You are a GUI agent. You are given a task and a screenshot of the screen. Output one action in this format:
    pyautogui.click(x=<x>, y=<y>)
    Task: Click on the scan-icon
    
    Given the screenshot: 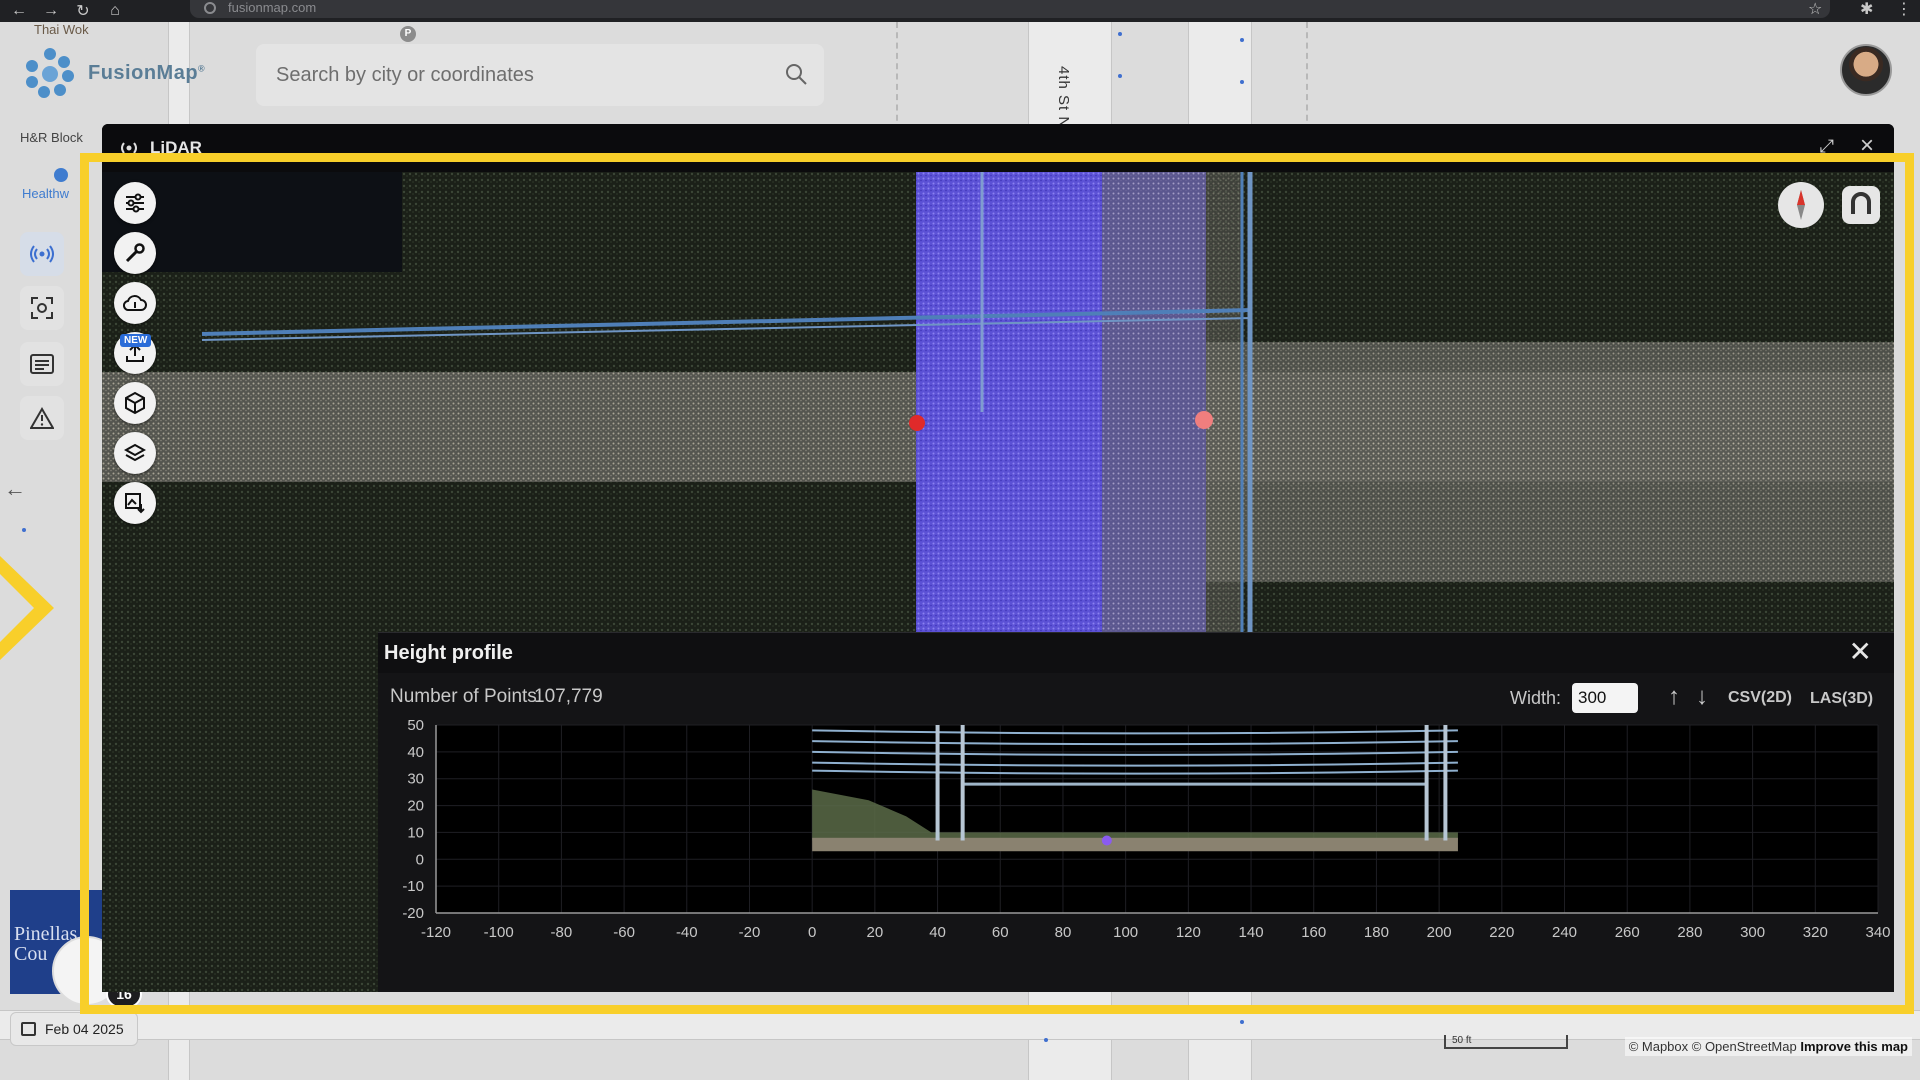 What is the action you would take?
    pyautogui.click(x=42, y=308)
    